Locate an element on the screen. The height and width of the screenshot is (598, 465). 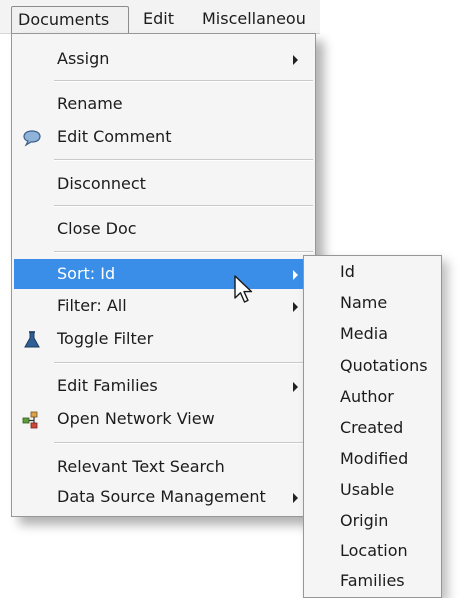
speech-bubble-icon is located at coordinates (32, 138).